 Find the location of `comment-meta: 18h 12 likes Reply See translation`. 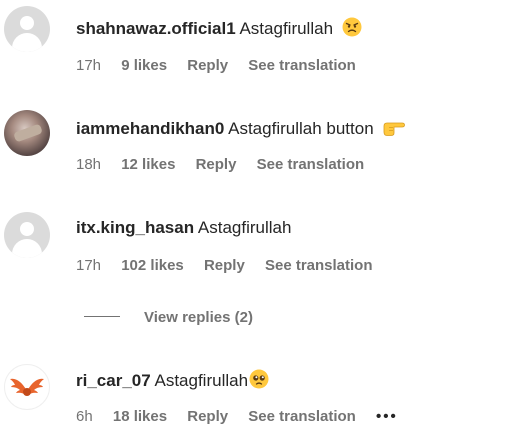

comment-meta: 18h 12 likes Reply See translation is located at coordinates (228, 165).